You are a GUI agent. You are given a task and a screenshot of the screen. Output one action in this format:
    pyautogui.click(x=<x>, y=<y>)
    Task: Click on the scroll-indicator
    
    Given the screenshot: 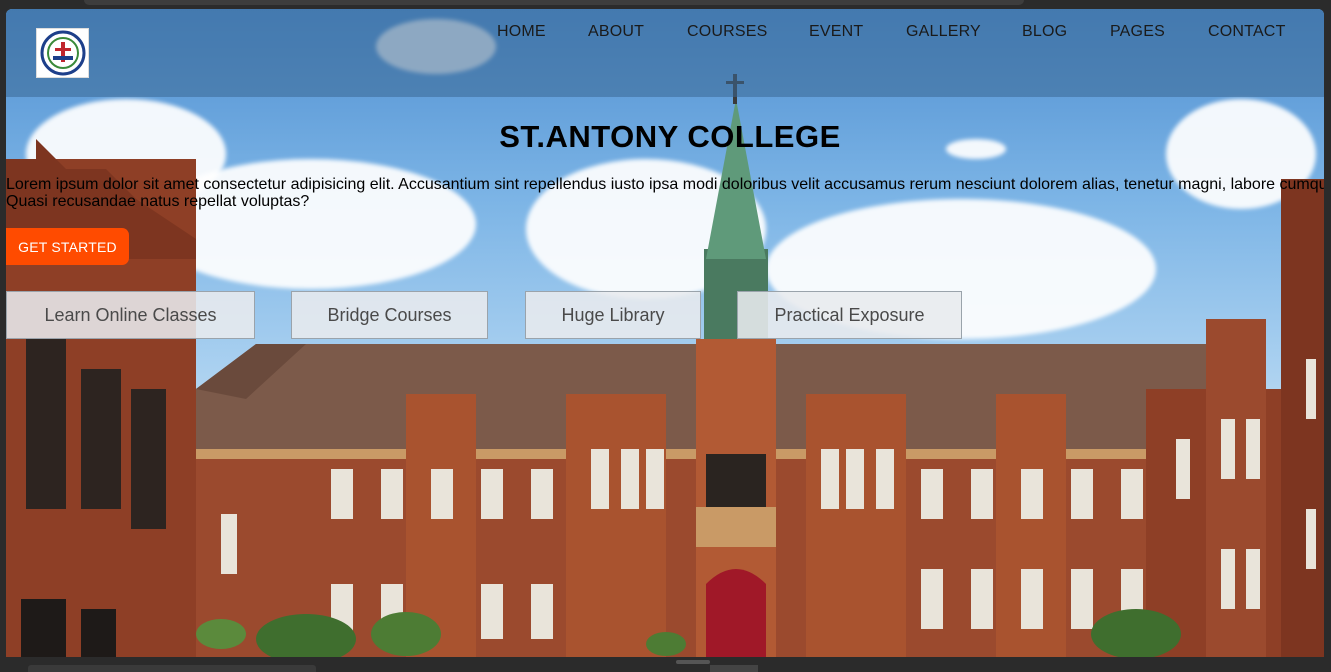 What is the action you would take?
    pyautogui.click(x=693, y=662)
    